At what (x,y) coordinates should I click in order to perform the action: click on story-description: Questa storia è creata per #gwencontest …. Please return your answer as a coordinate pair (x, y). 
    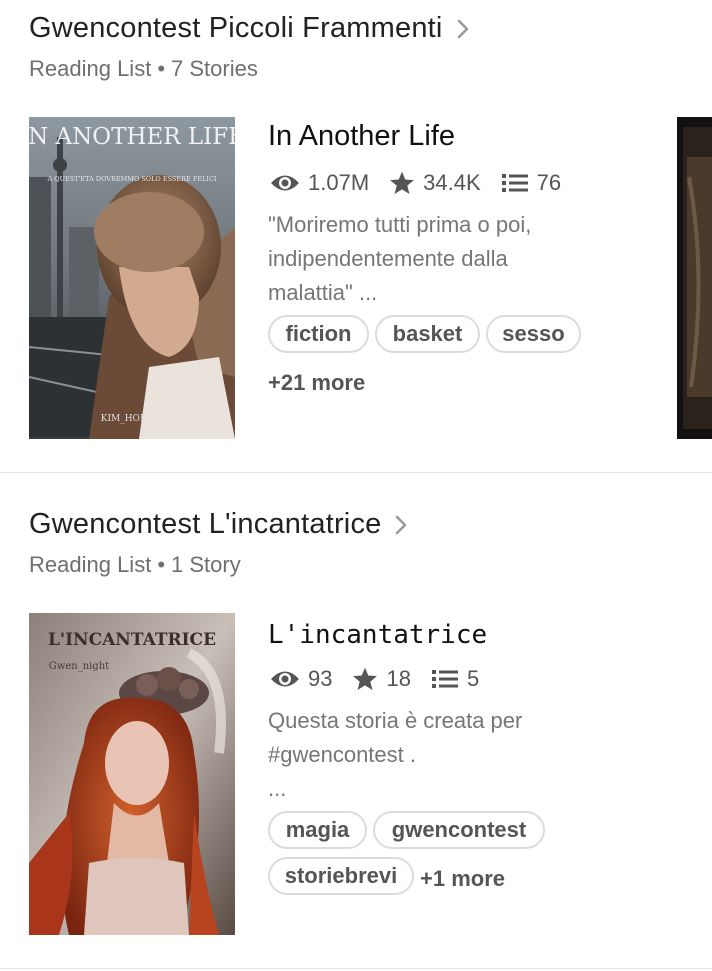
    Looking at the image, I should click on (395, 754).